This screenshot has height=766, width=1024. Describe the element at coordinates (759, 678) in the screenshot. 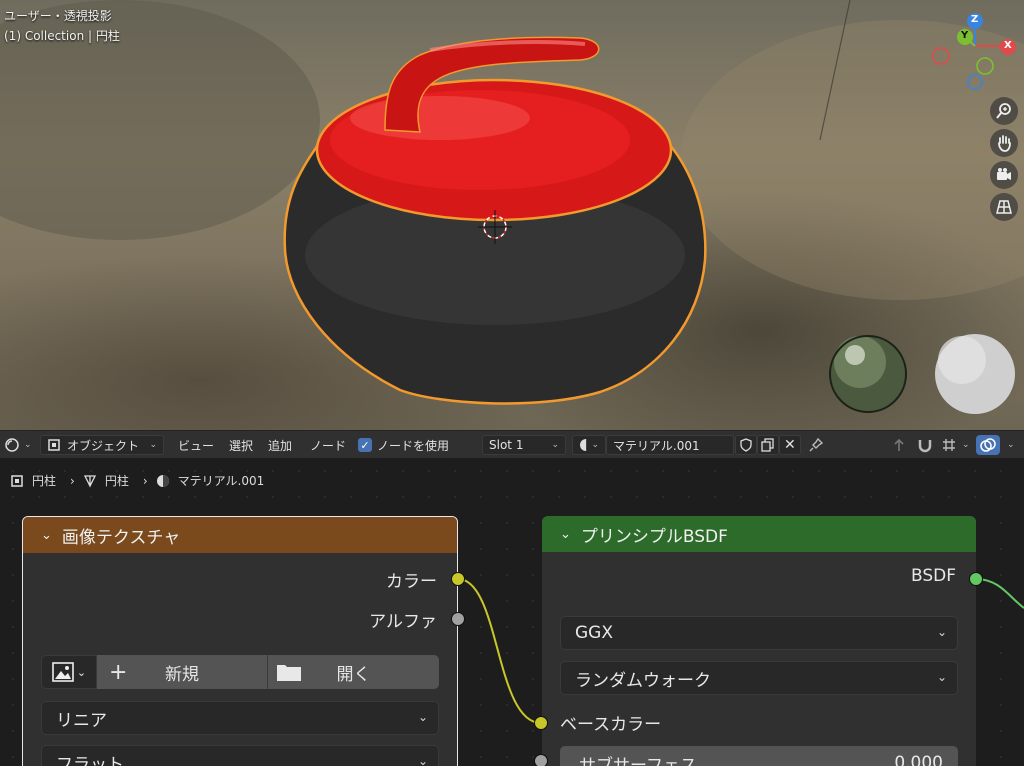

I see `subsurface-method-dropdown: ランダムウォーク ⌄` at that location.